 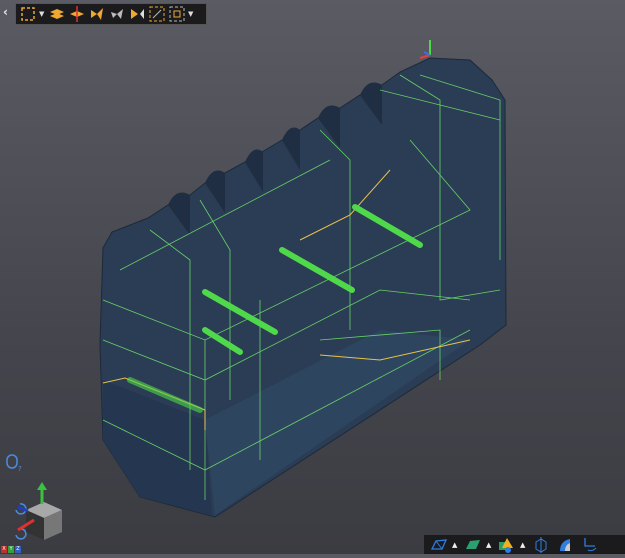 What do you see at coordinates (117, 14) in the screenshot?
I see `play-back-icon` at bounding box center [117, 14].